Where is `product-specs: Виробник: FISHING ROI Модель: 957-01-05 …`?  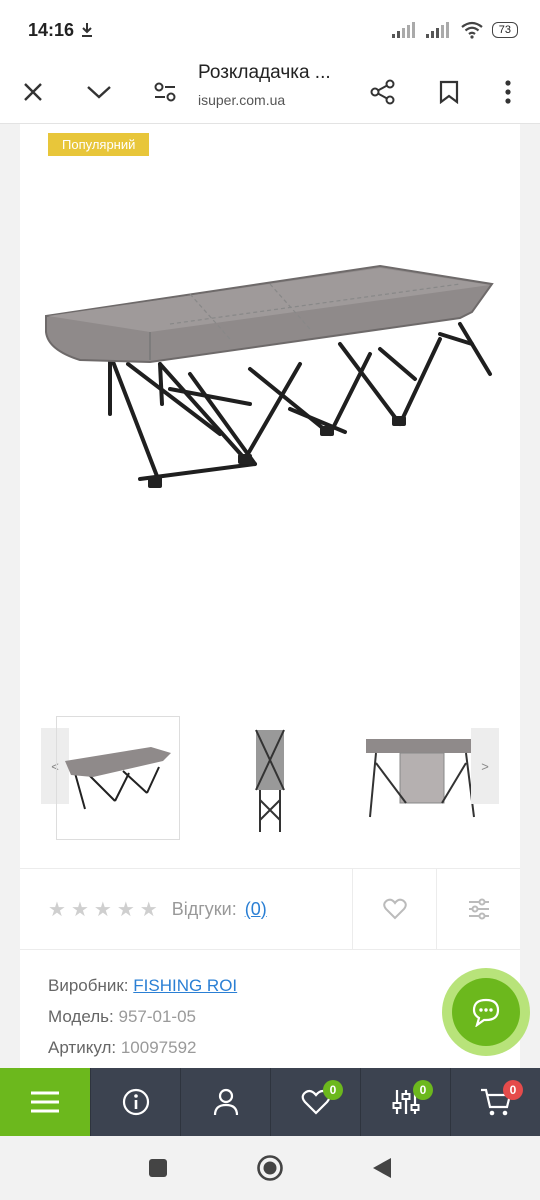
product-specs: Виробник: FISHING ROI Модель: 957-01-05 … is located at coordinates (142, 1022).